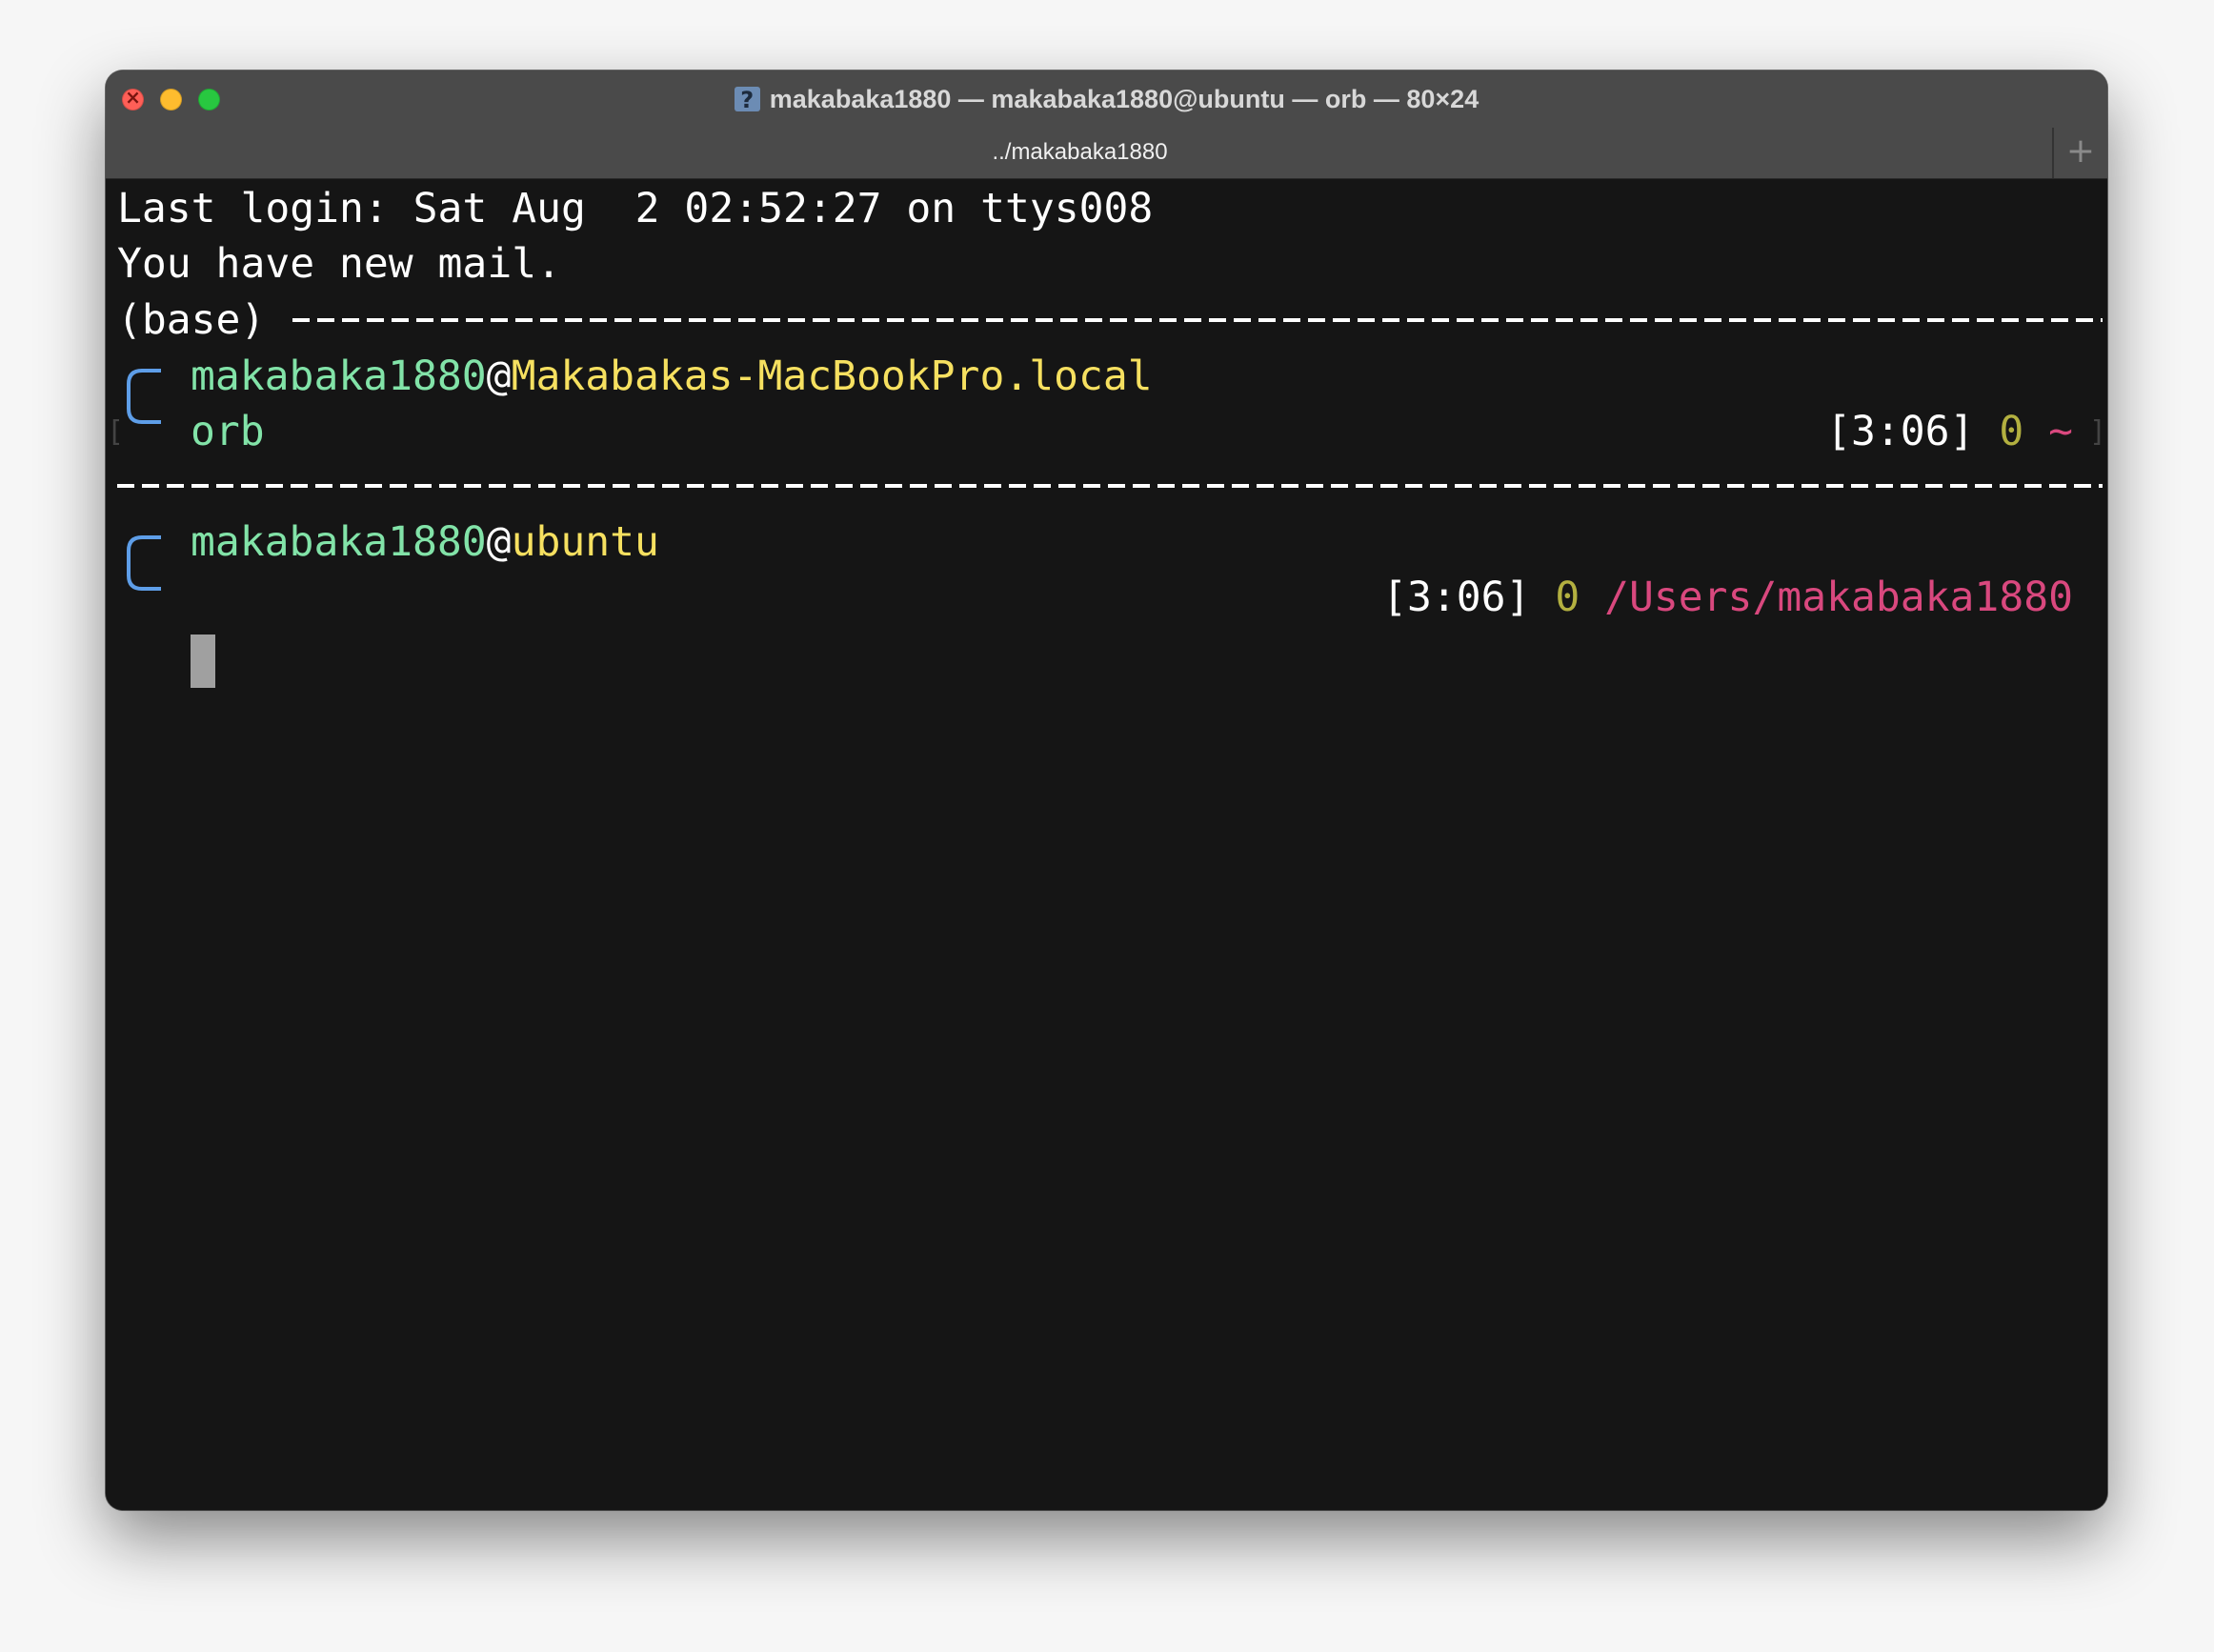 The width and height of the screenshot is (2214, 1652). I want to click on prompt-command: orb, so click(228, 431).